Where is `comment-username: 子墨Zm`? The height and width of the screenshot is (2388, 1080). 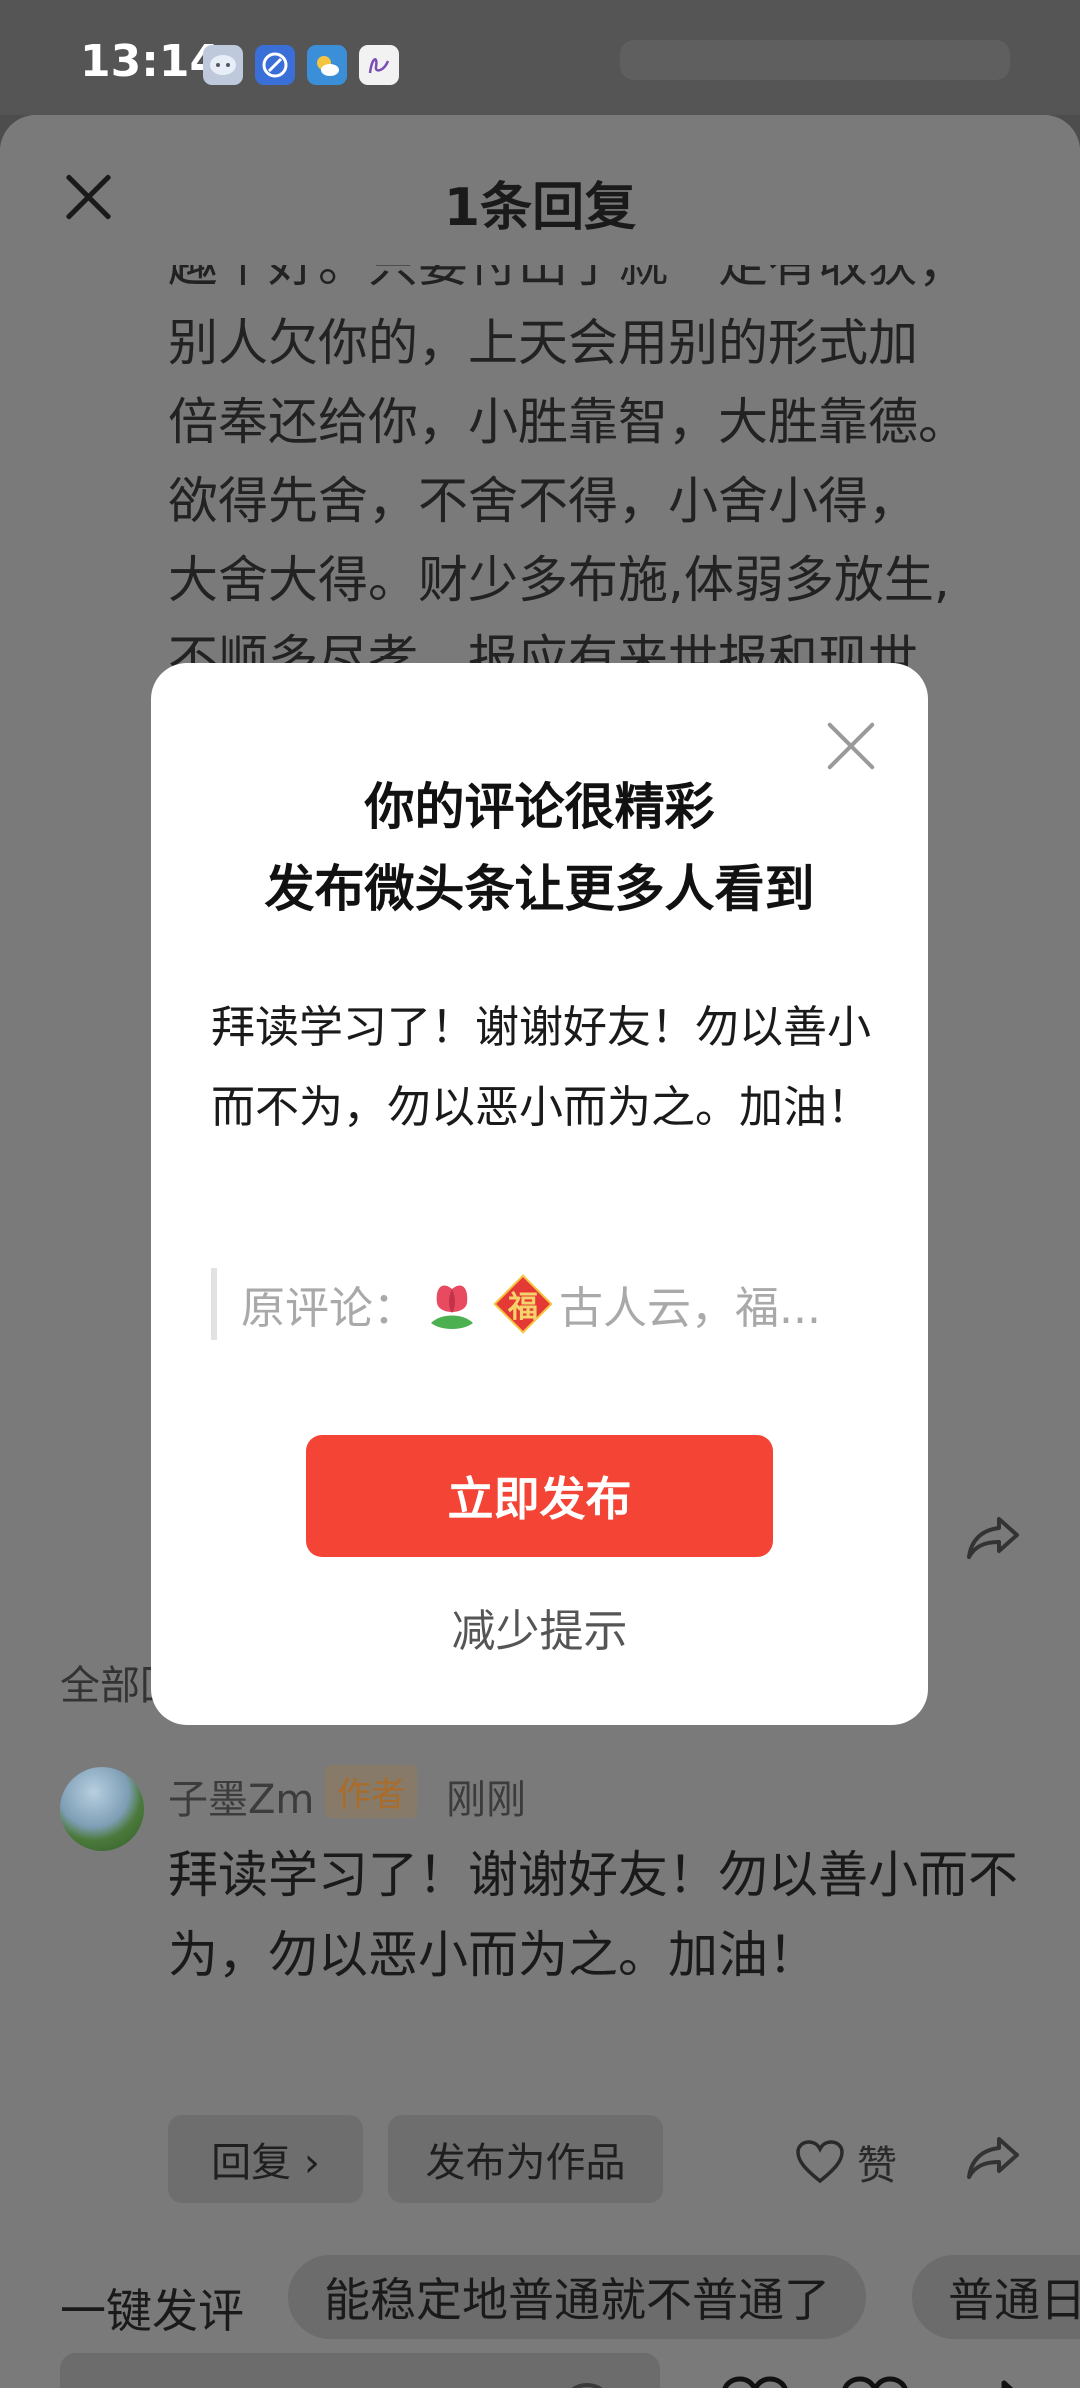 comment-username: 子墨Zm is located at coordinates (241, 1796).